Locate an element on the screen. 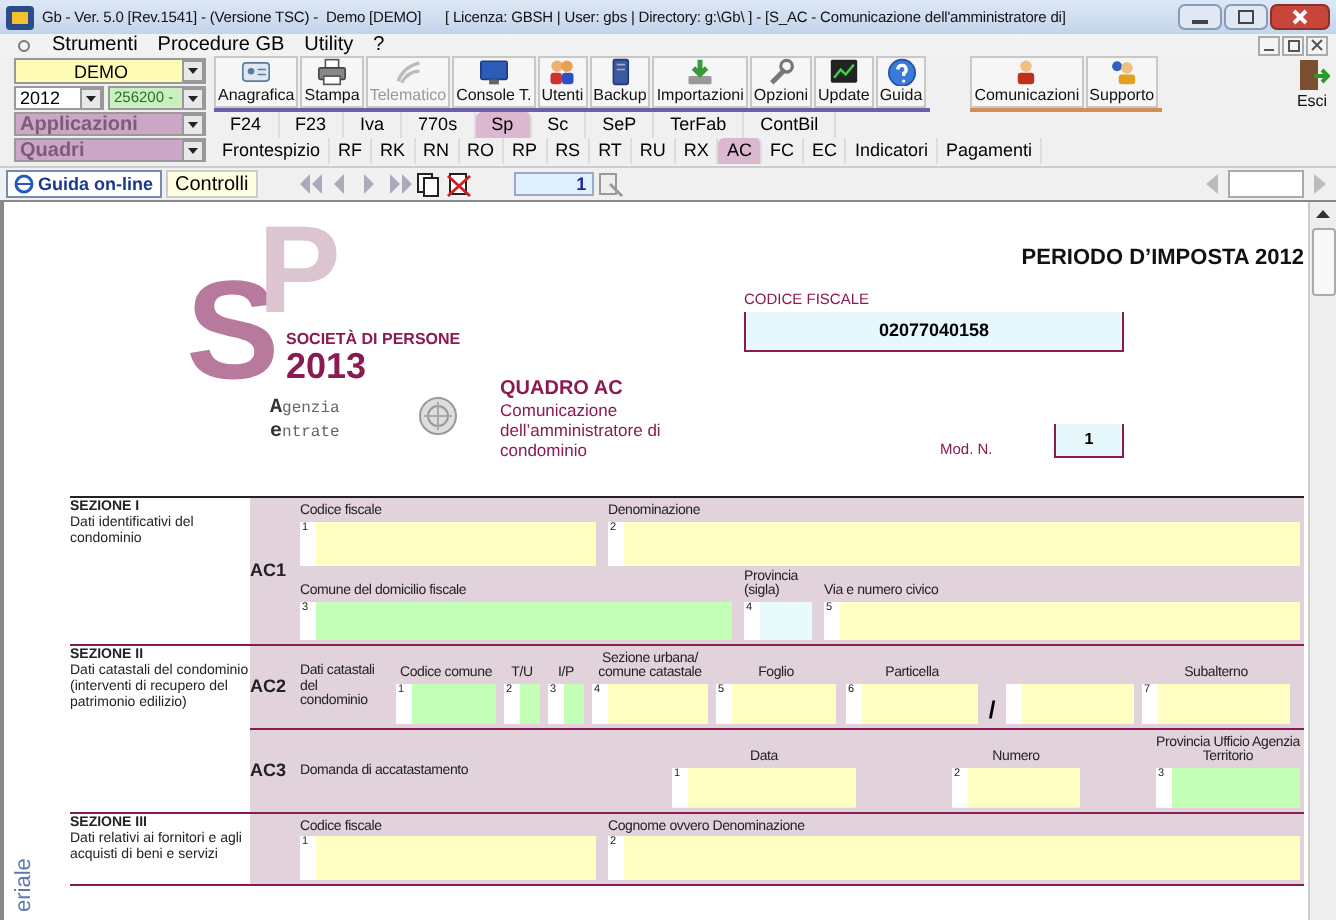 This screenshot has height=920, width=1336. tab: FC is located at coordinates (782, 151).